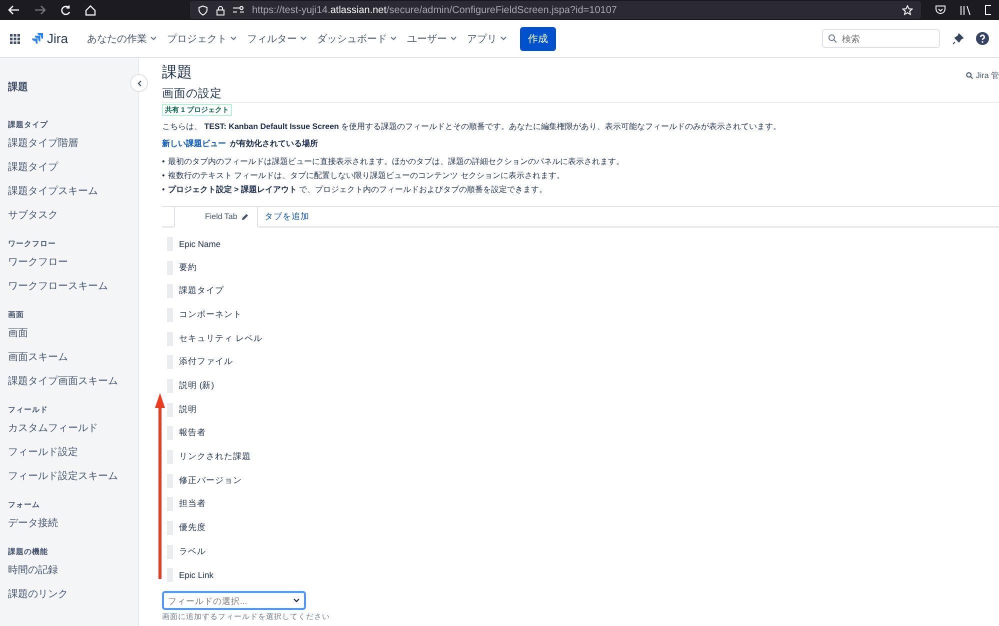 Image resolution: width=999 pixels, height=626 pixels. Describe the element at coordinates (220, 338) in the screenshot. I see `field-name: セキュリティ レベル` at that location.